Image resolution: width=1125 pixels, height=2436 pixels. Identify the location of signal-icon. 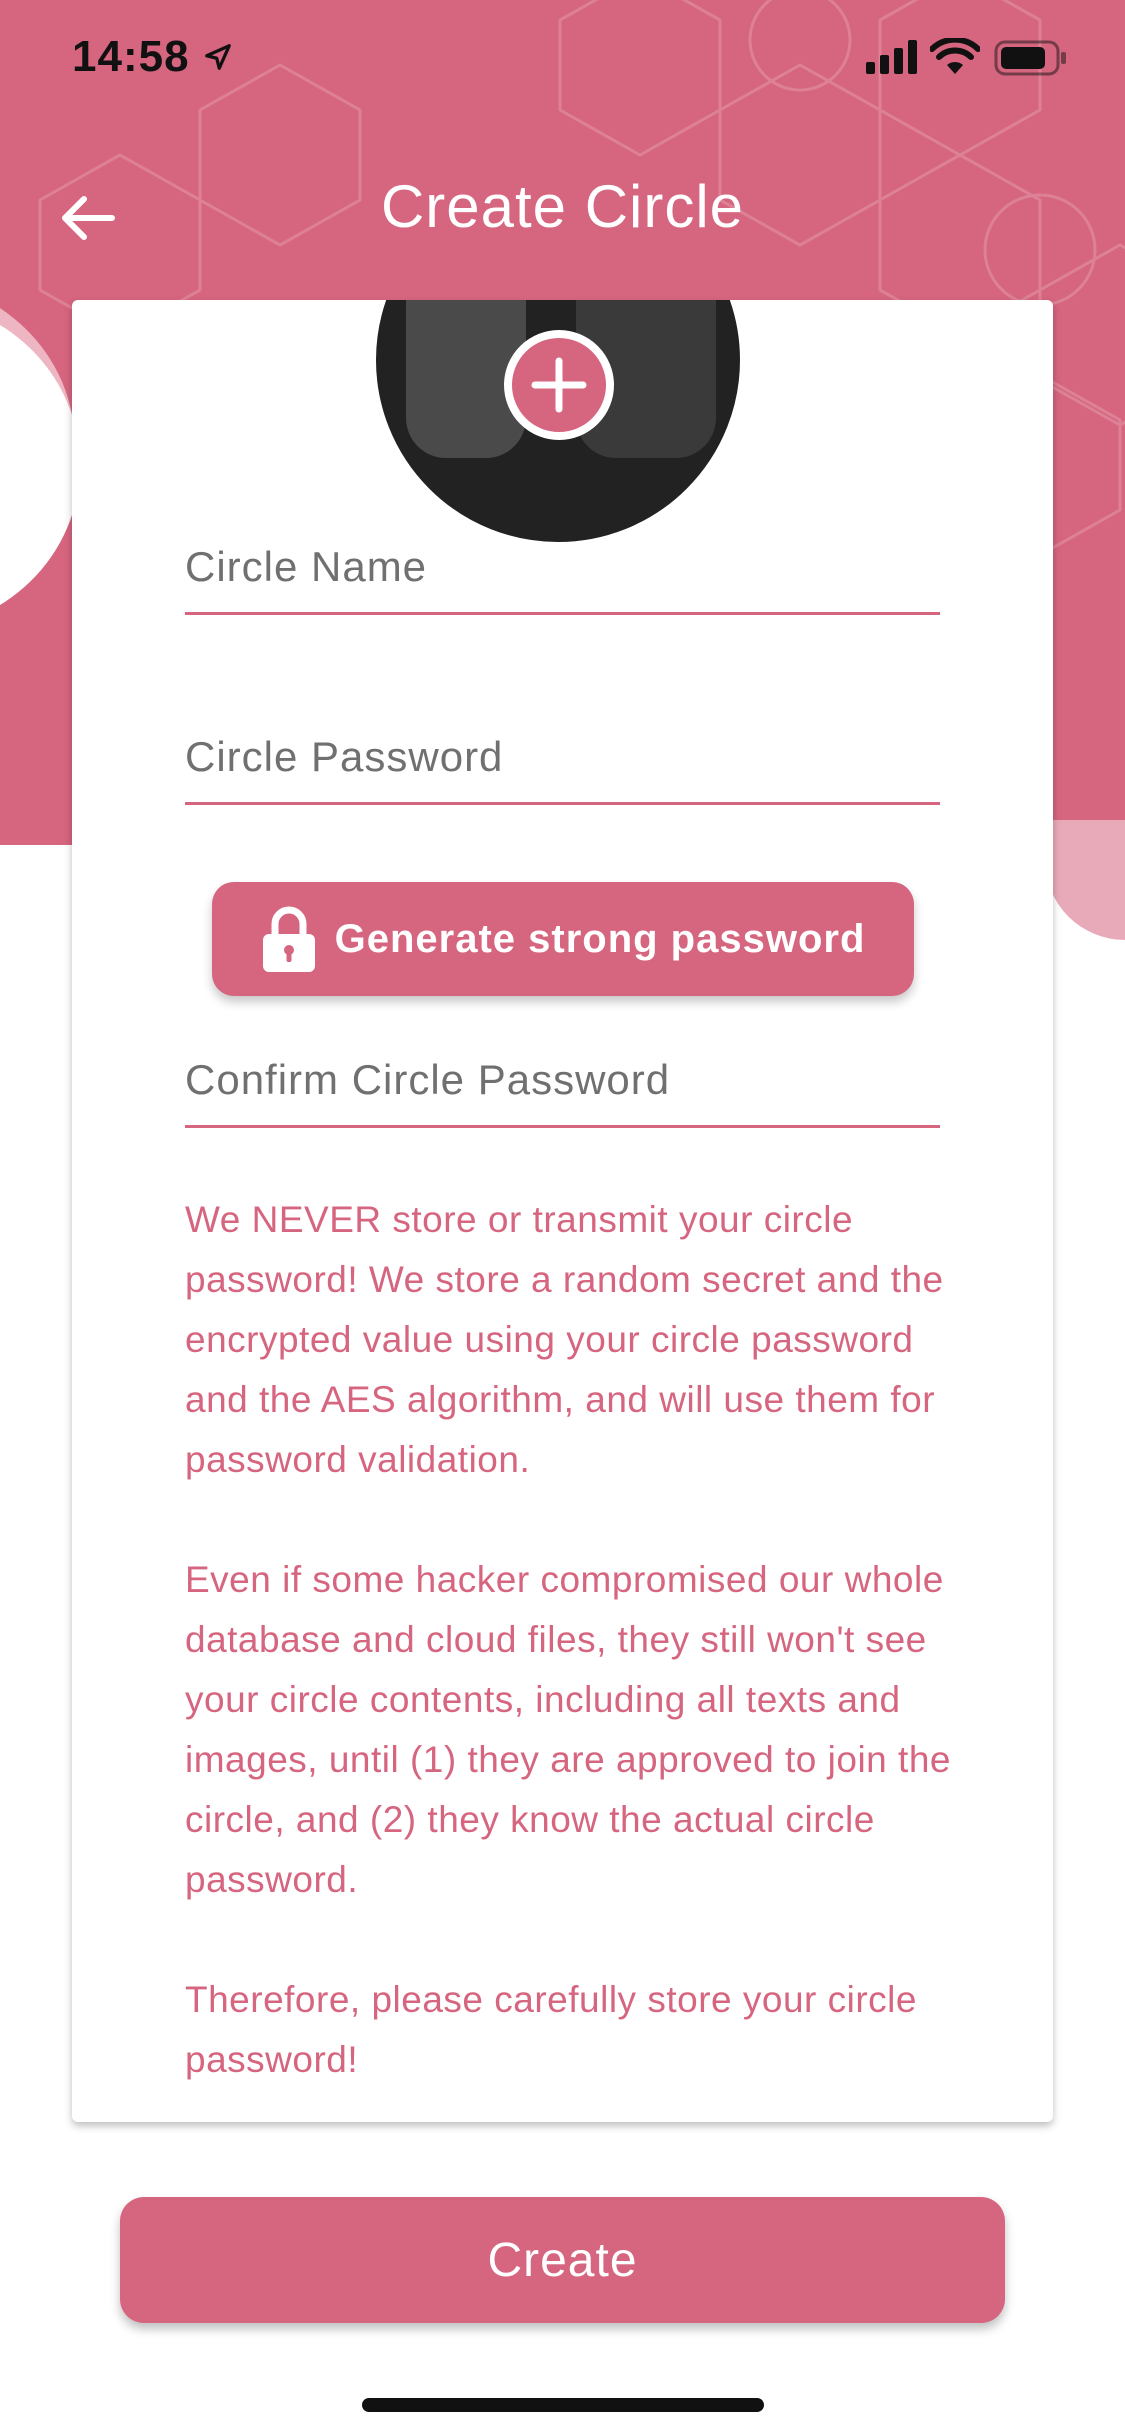
(891, 57).